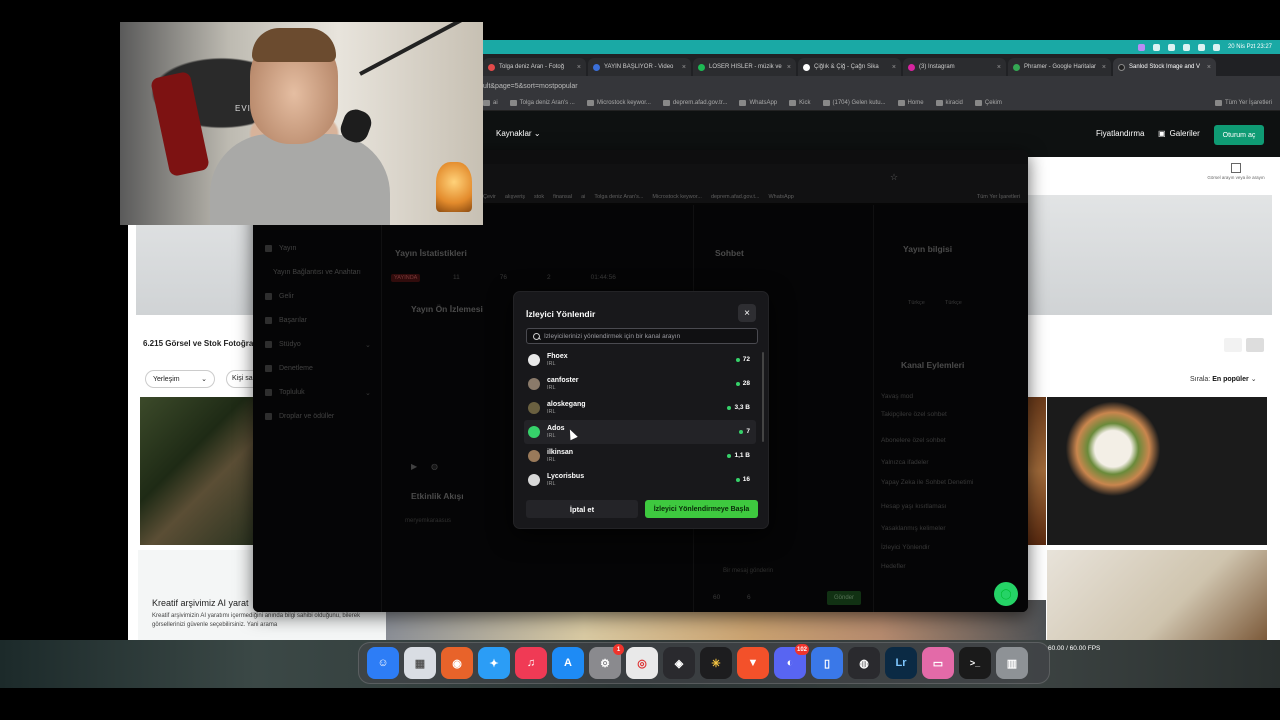 The width and height of the screenshot is (1280, 720). What do you see at coordinates (1006, 594) in the screenshot?
I see `help-fab-icon: ◯` at bounding box center [1006, 594].